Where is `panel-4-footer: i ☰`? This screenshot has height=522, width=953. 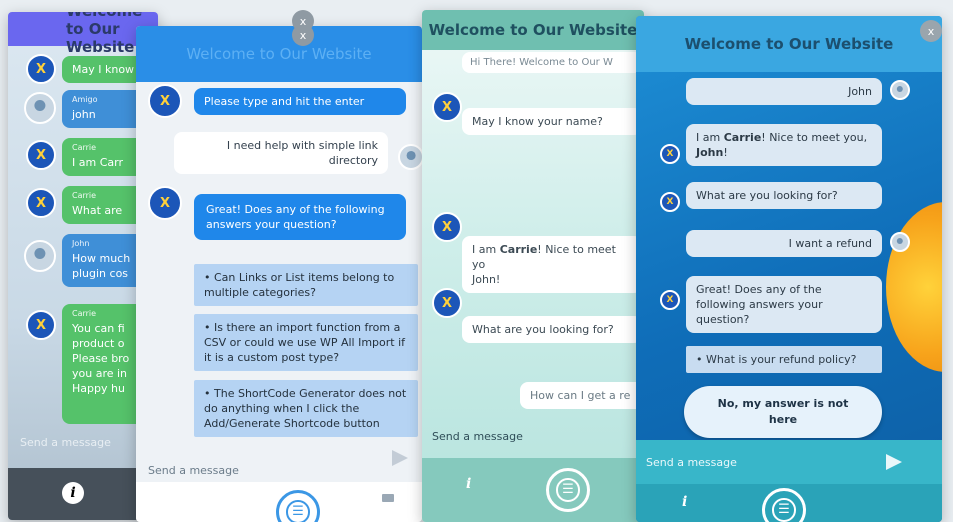 panel-4-footer: i ☰ is located at coordinates (789, 503).